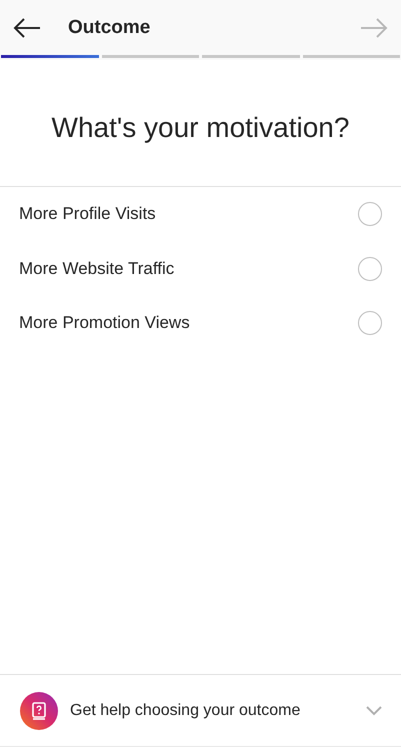 This screenshot has width=401, height=747. What do you see at coordinates (39, 711) in the screenshot?
I see `help-book-icon` at bounding box center [39, 711].